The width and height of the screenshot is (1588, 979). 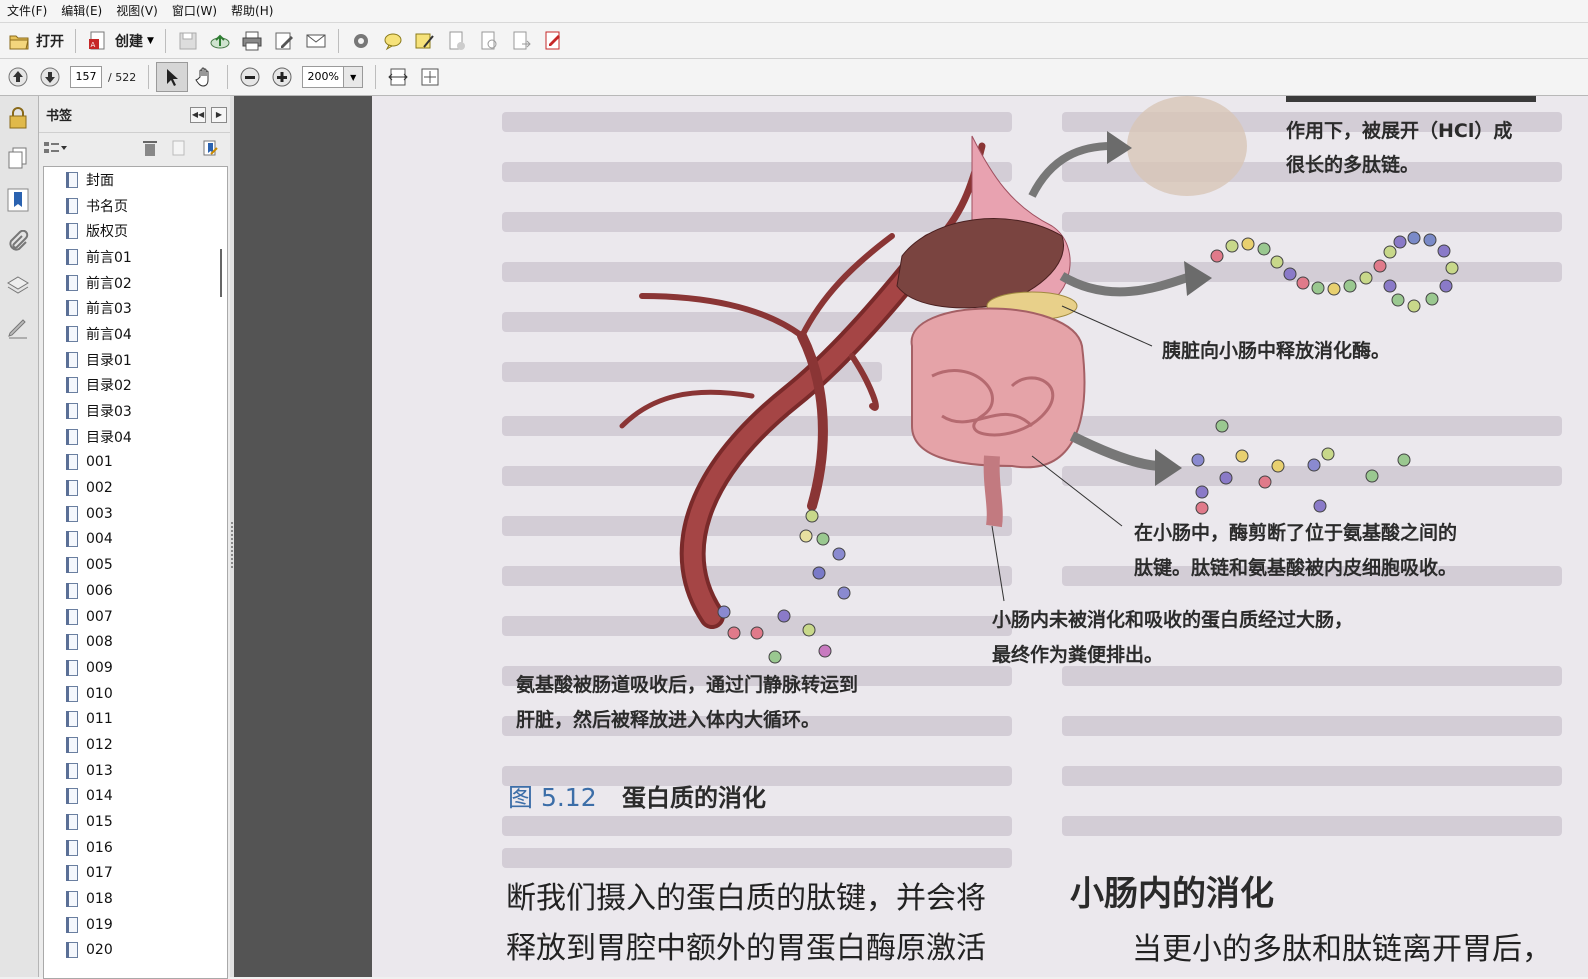 I want to click on bookmark-item: 目录02, so click(x=135, y=386).